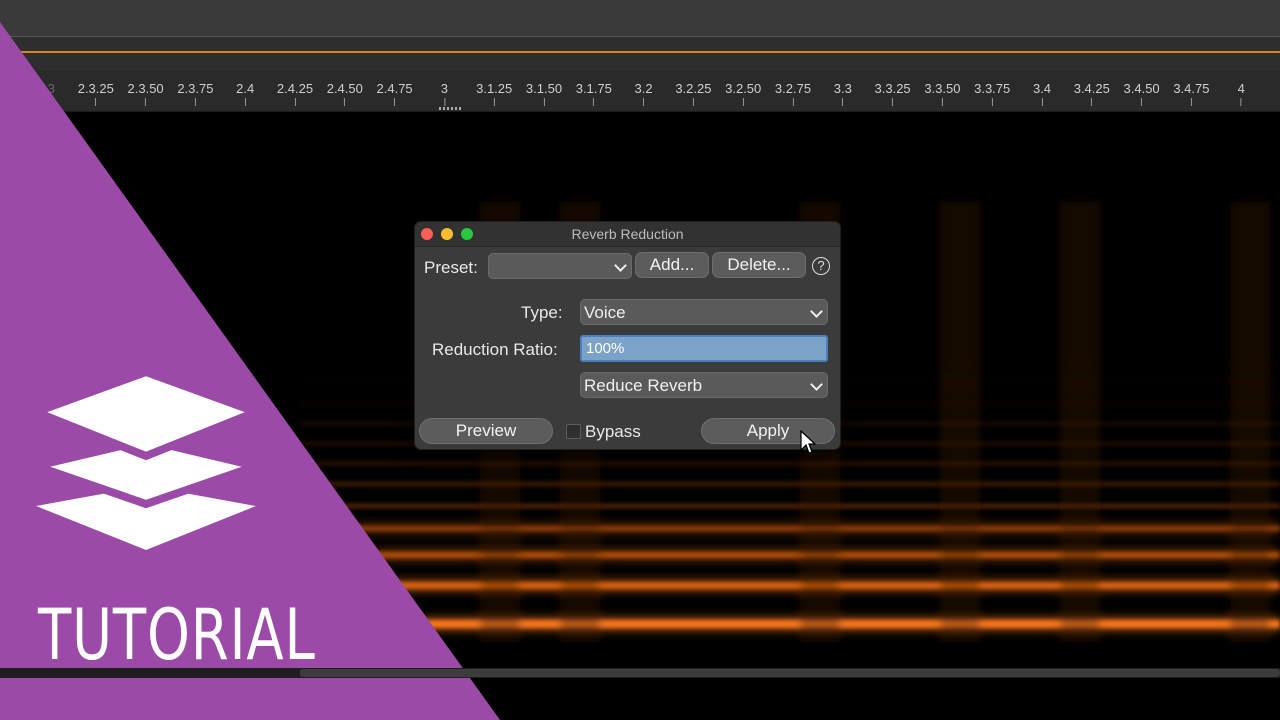 The height and width of the screenshot is (720, 1280). Describe the element at coordinates (486, 431) in the screenshot. I see `preview-button: Preview` at that location.